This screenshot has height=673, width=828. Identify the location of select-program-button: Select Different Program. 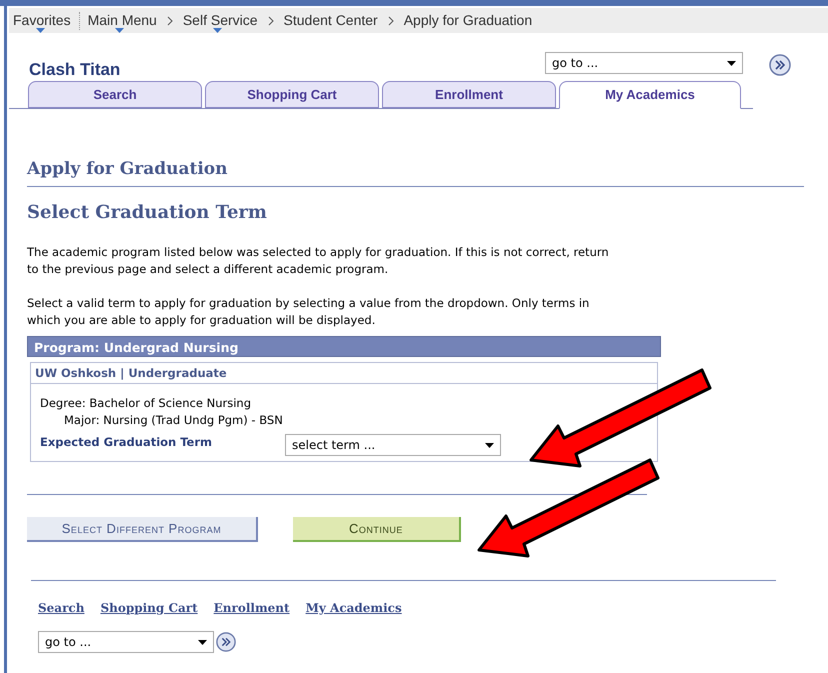
(142, 529).